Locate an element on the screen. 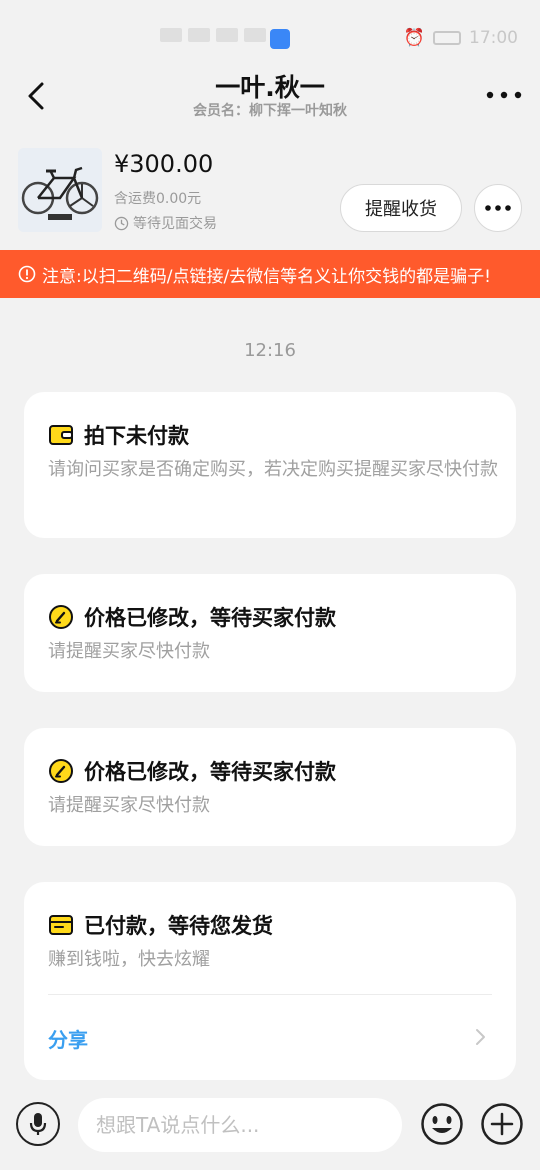 This screenshot has height=1170, width=540. alarm-icon: ⏰ is located at coordinates (414, 38).